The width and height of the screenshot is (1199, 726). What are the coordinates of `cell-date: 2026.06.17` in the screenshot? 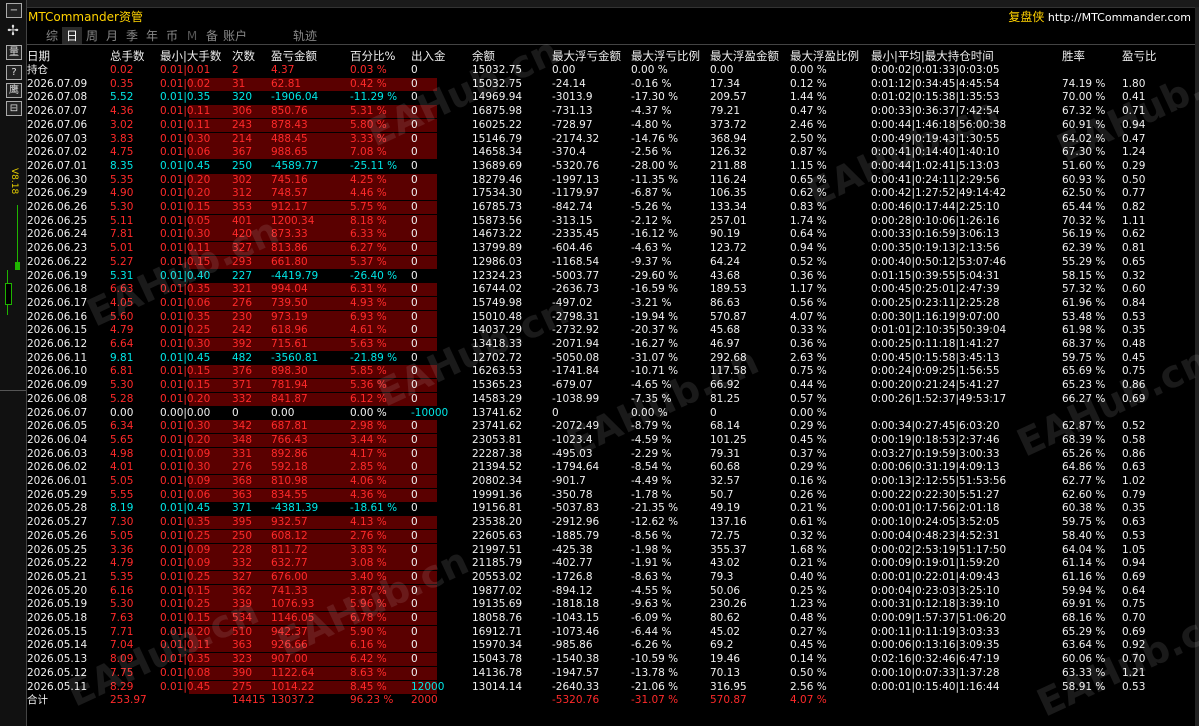 It's located at (57, 302).